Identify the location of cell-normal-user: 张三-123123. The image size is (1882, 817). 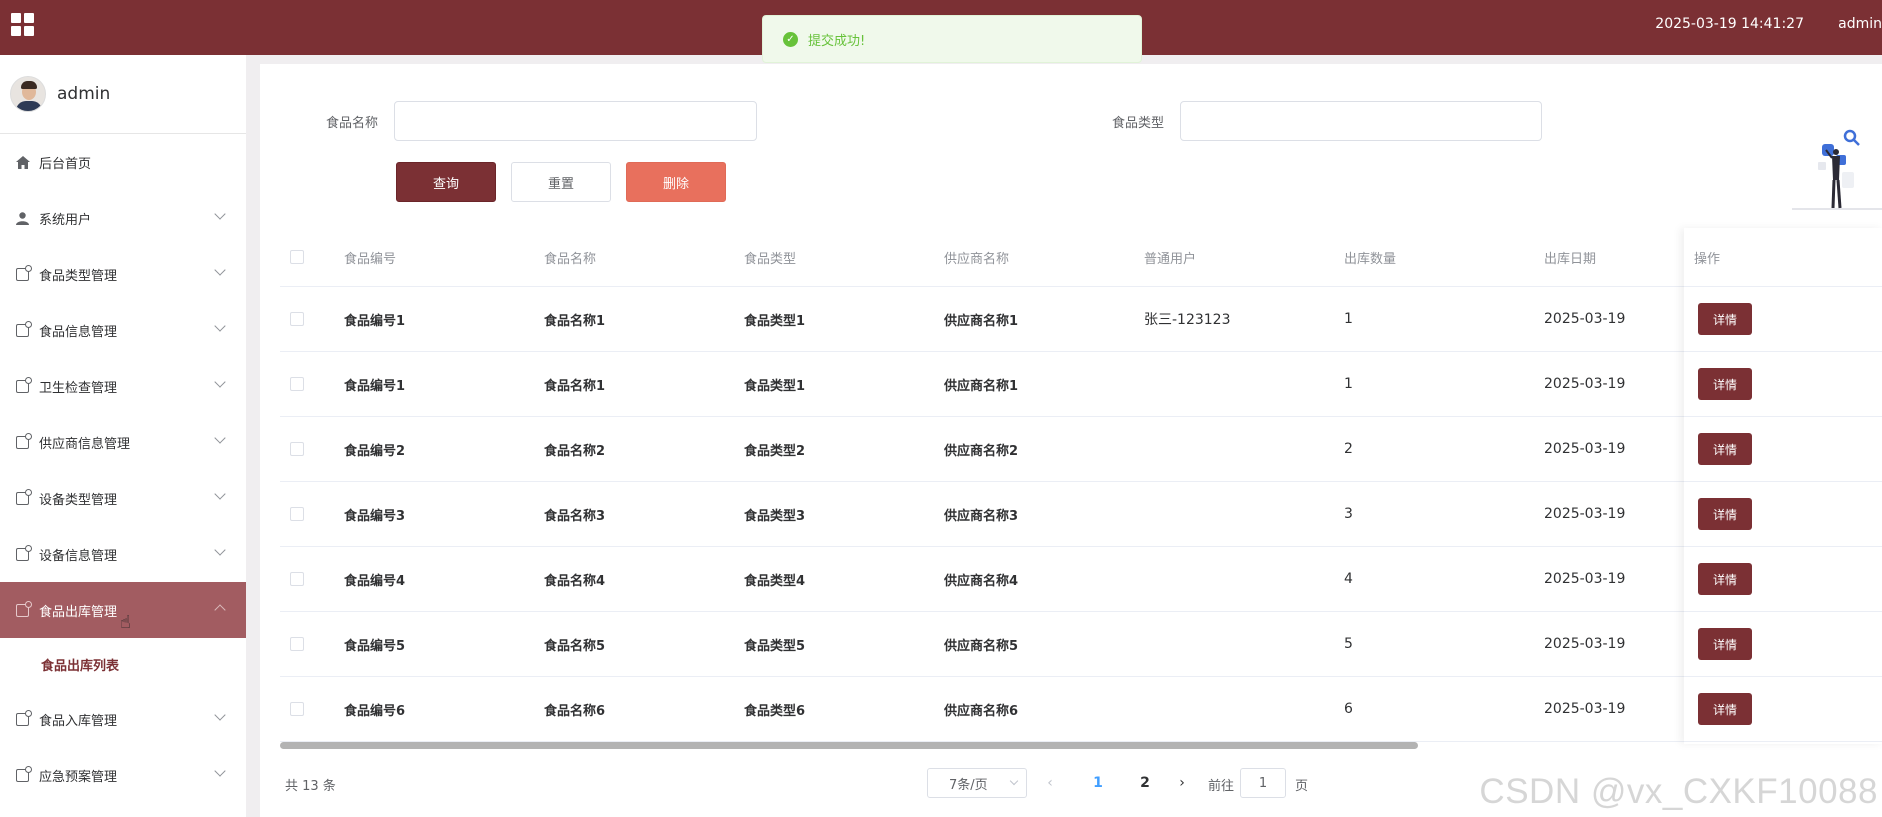
(1187, 320).